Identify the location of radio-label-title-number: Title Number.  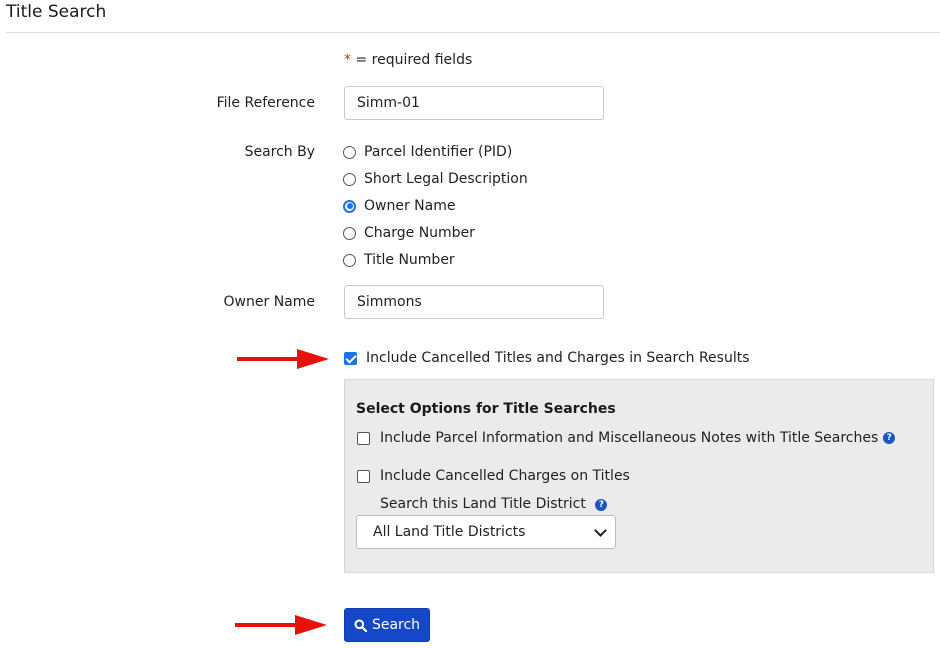
(409, 260).